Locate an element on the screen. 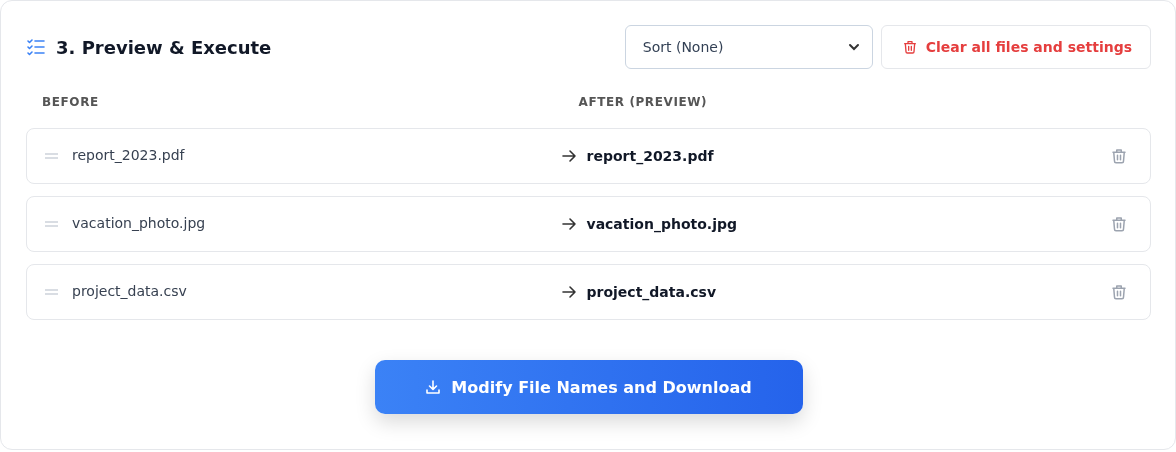 The height and width of the screenshot is (452, 1176). download-icon is located at coordinates (433, 387).